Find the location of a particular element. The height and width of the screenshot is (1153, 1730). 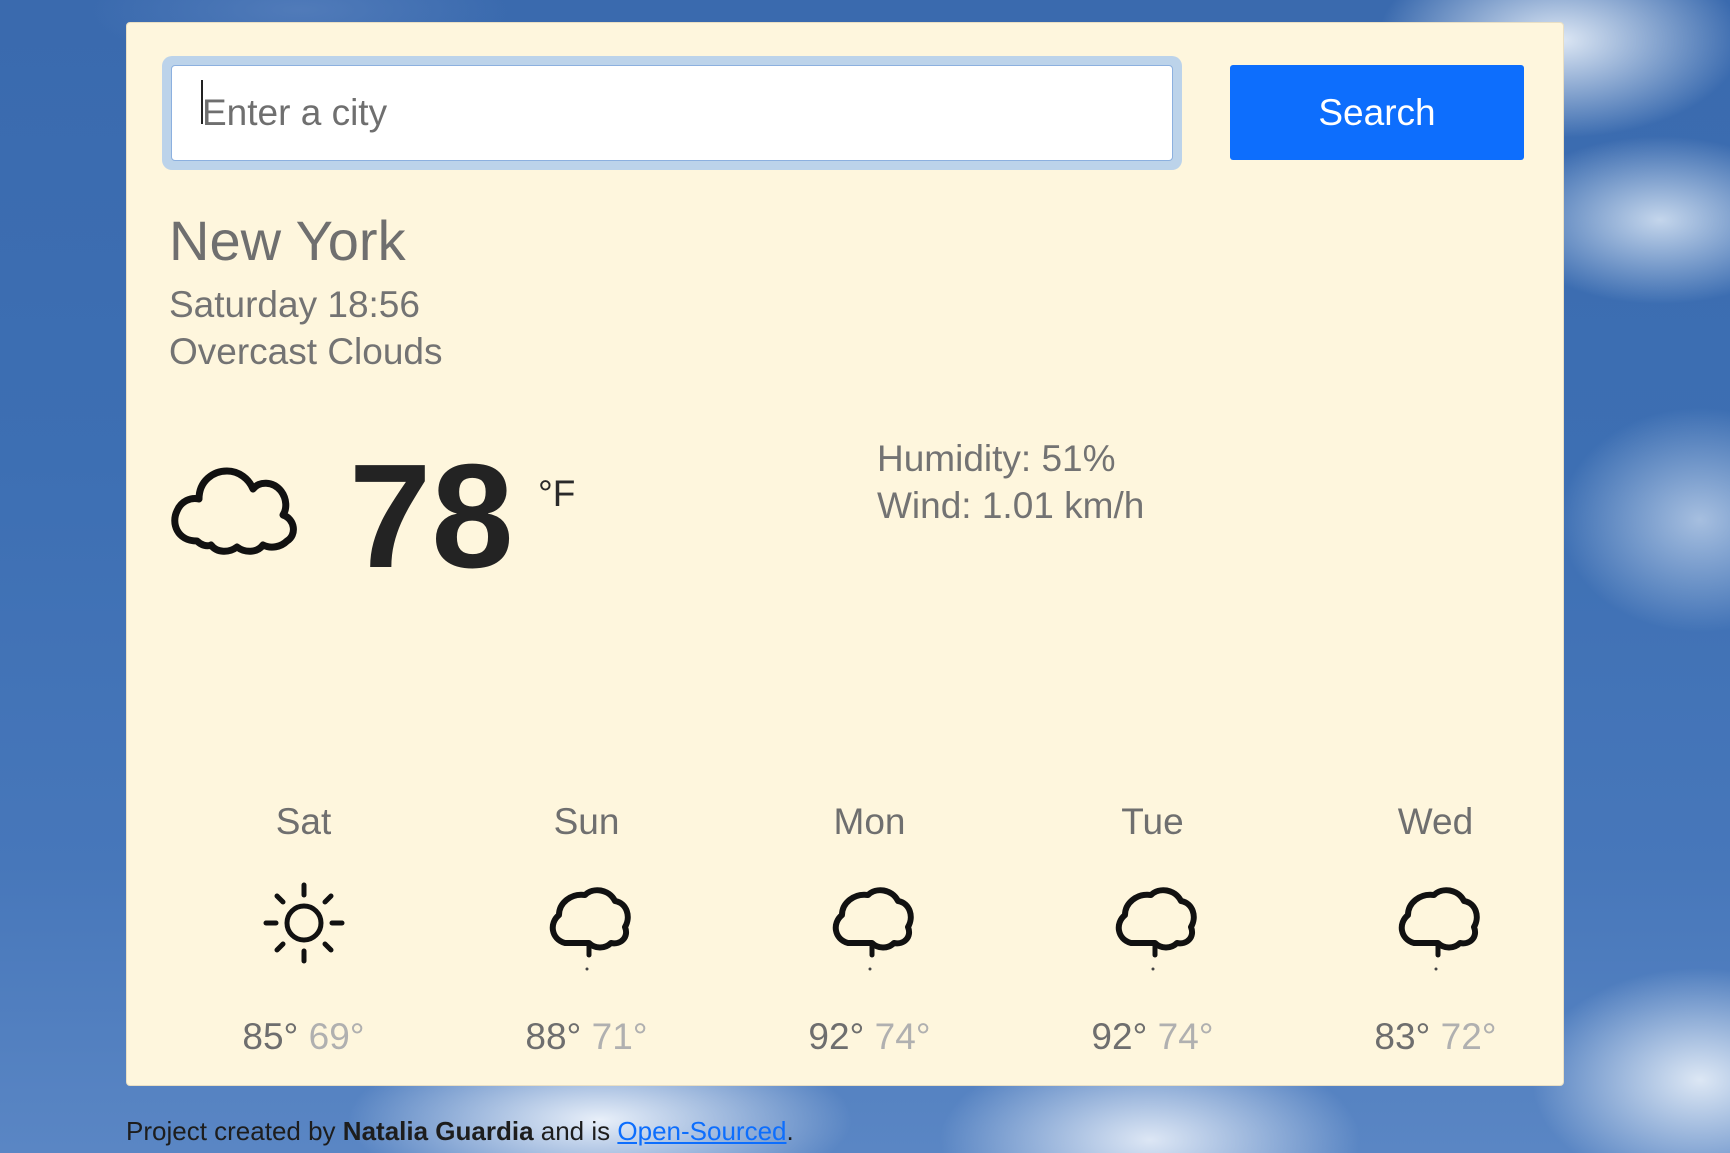

forecast-max-temp: 83° is located at coordinates (1402, 1036).